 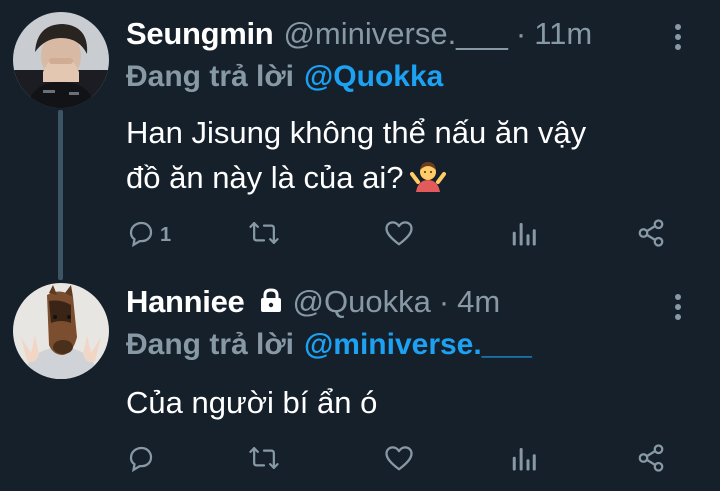 What do you see at coordinates (185, 302) in the screenshot?
I see `display-name: Hanniee` at bounding box center [185, 302].